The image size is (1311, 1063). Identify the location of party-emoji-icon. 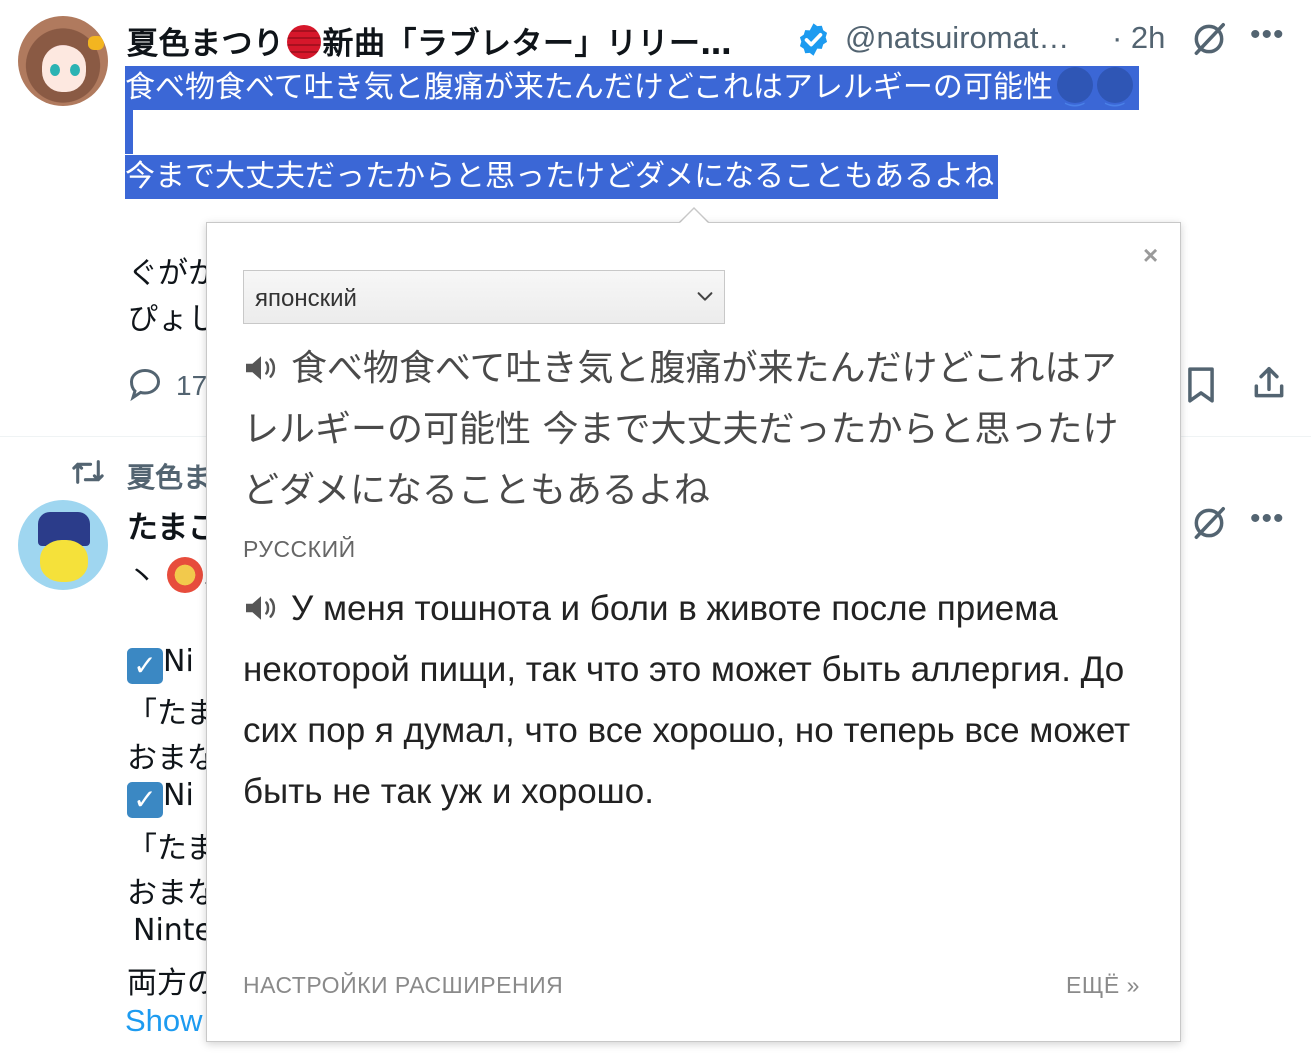
(184, 575).